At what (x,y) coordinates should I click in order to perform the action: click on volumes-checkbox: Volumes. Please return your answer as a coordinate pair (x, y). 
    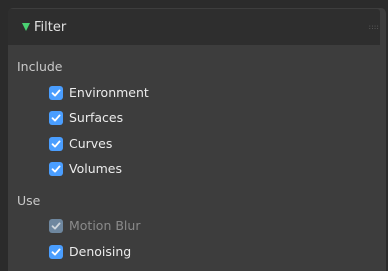
    Looking at the image, I should click on (85, 169).